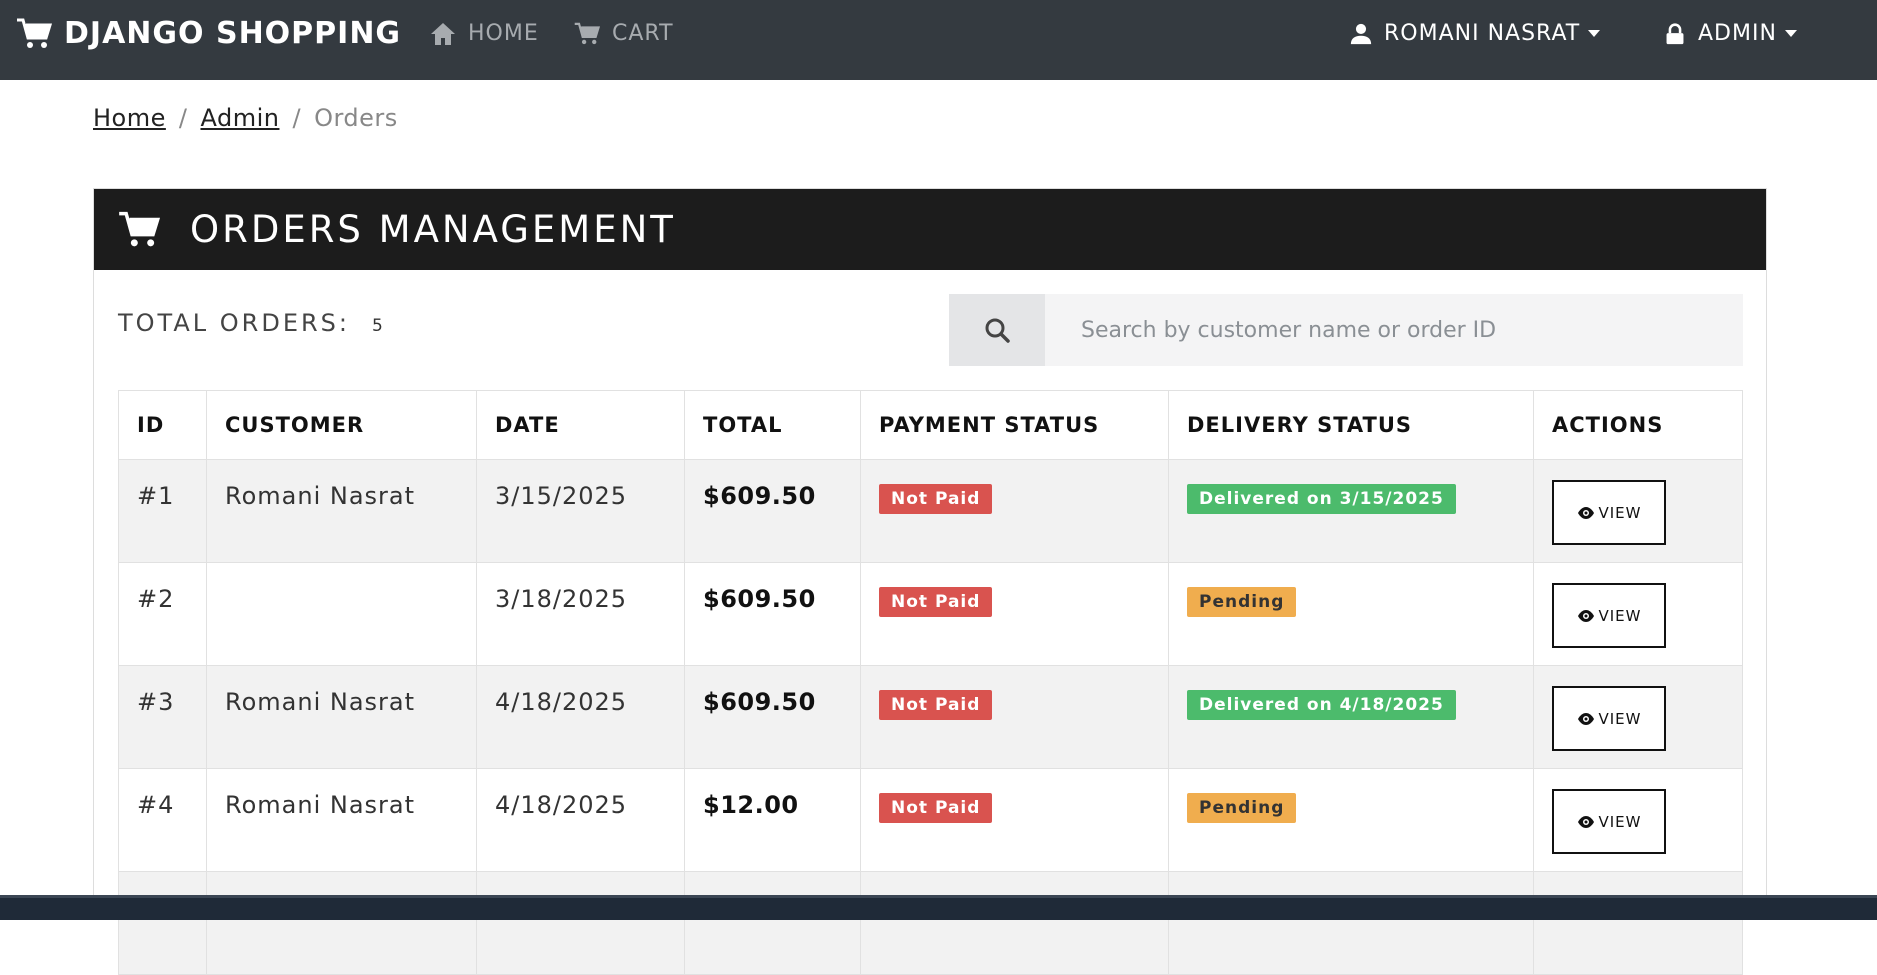  Describe the element at coordinates (1675, 33) in the screenshot. I see `lock-icon` at that location.